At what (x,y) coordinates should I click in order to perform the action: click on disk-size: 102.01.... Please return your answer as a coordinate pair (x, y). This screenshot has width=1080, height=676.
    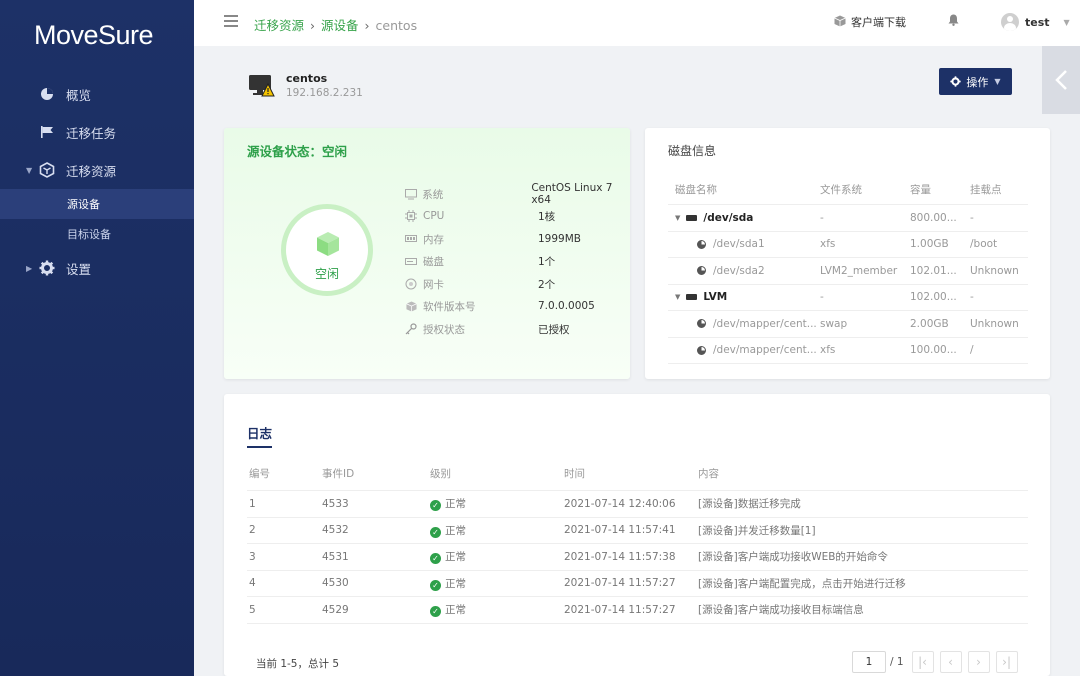
    Looking at the image, I should click on (933, 270).